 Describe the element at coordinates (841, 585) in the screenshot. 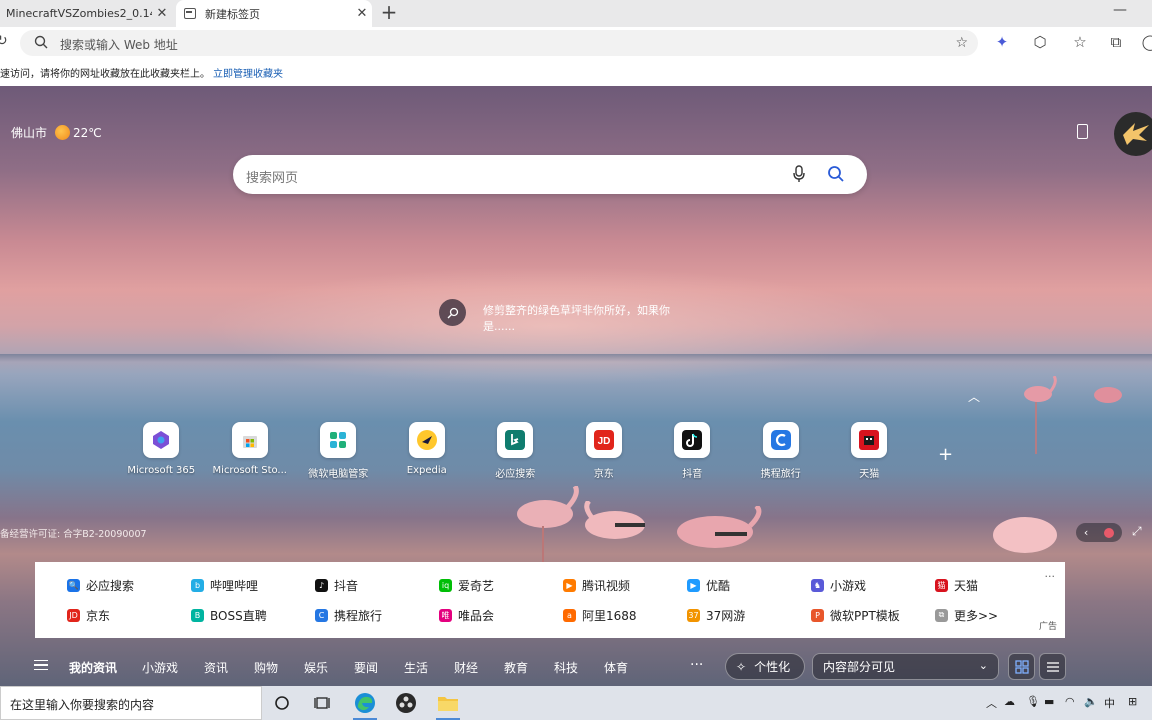

I see `quick-link: ♞ 小游戏` at that location.